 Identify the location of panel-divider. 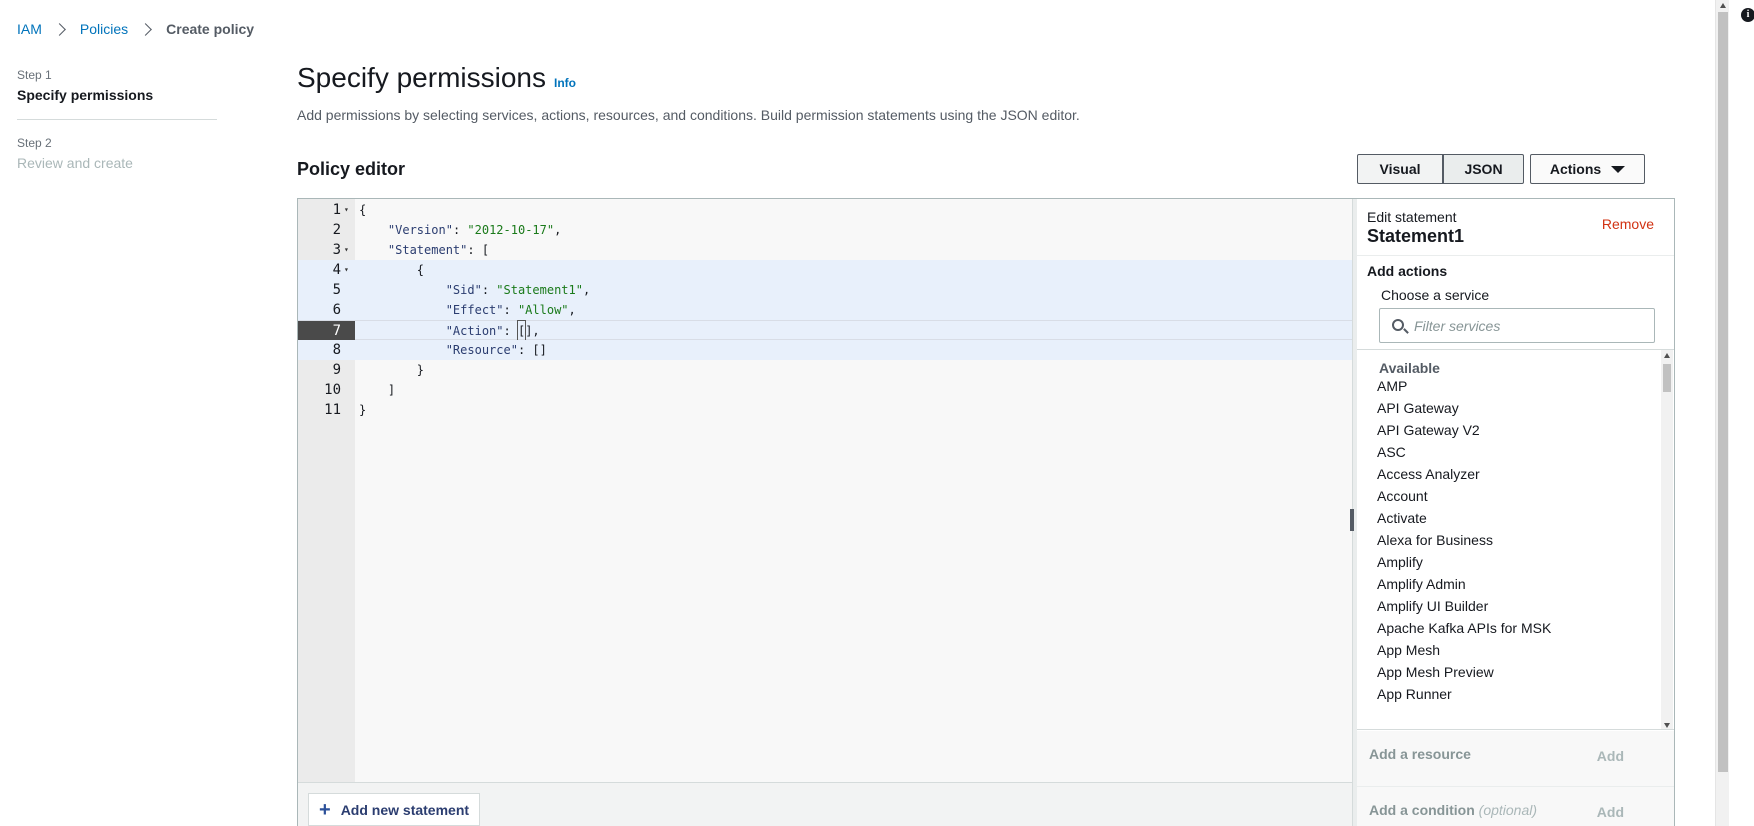
(1515, 255).